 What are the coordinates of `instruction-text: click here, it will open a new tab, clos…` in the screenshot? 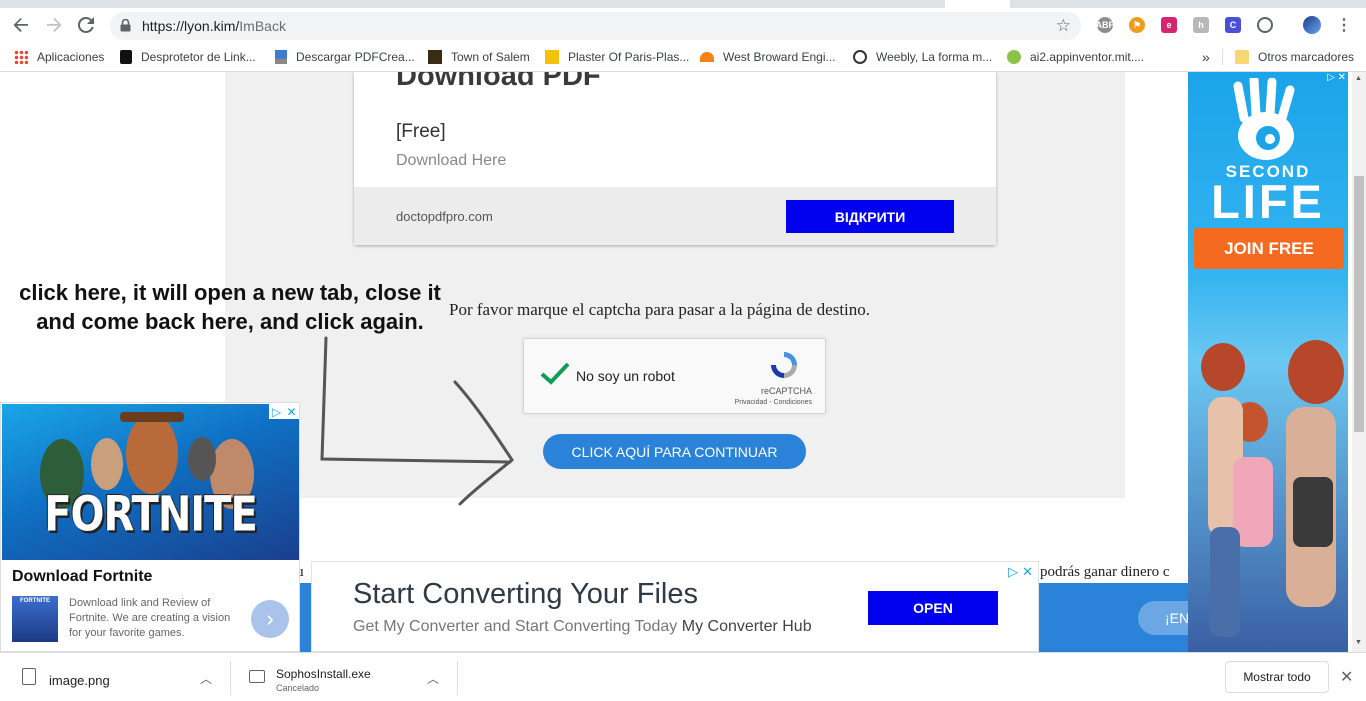 It's located at (230, 307).